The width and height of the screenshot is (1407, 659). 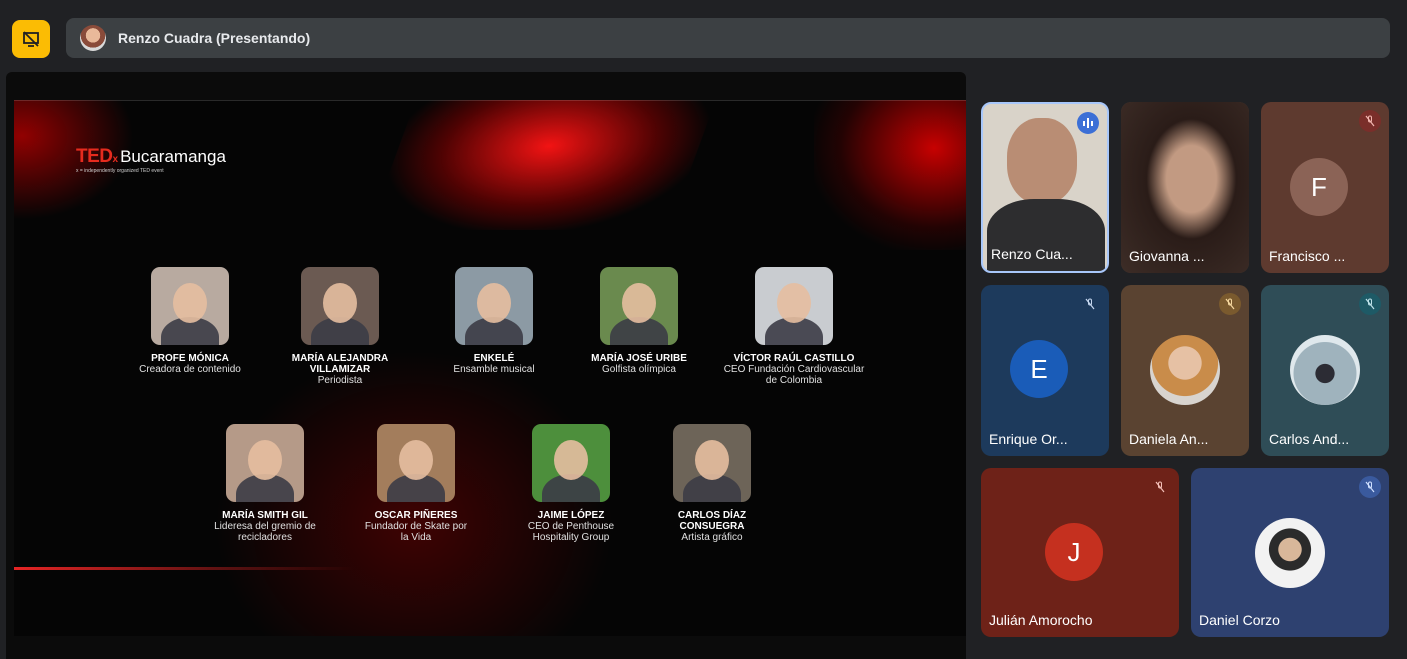 What do you see at coordinates (120, 171) in the screenshot?
I see `logo-subtitle: x = independently organized TED event` at bounding box center [120, 171].